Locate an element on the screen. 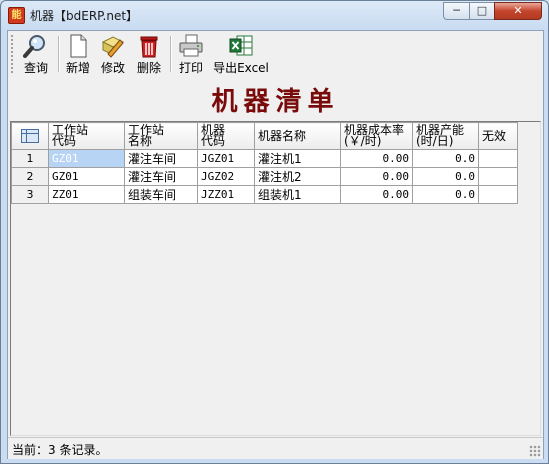 This screenshot has width=549, height=464. resize-grip-icon is located at coordinates (535, 451).